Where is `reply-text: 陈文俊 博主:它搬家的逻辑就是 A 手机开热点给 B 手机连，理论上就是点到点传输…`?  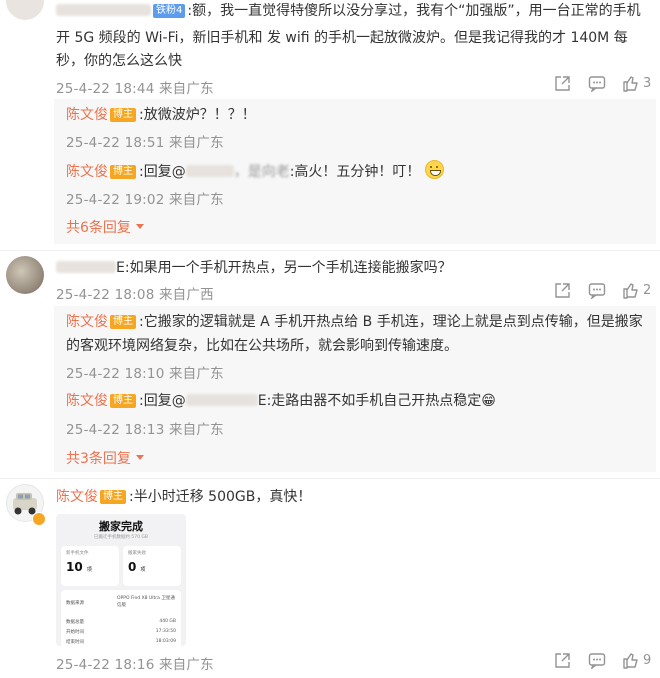
reply-text: 陈文俊 博主:它搬家的逻辑就是 A 手机开热点给 B 手机连，理论上就是点到点传输… is located at coordinates (354, 322).